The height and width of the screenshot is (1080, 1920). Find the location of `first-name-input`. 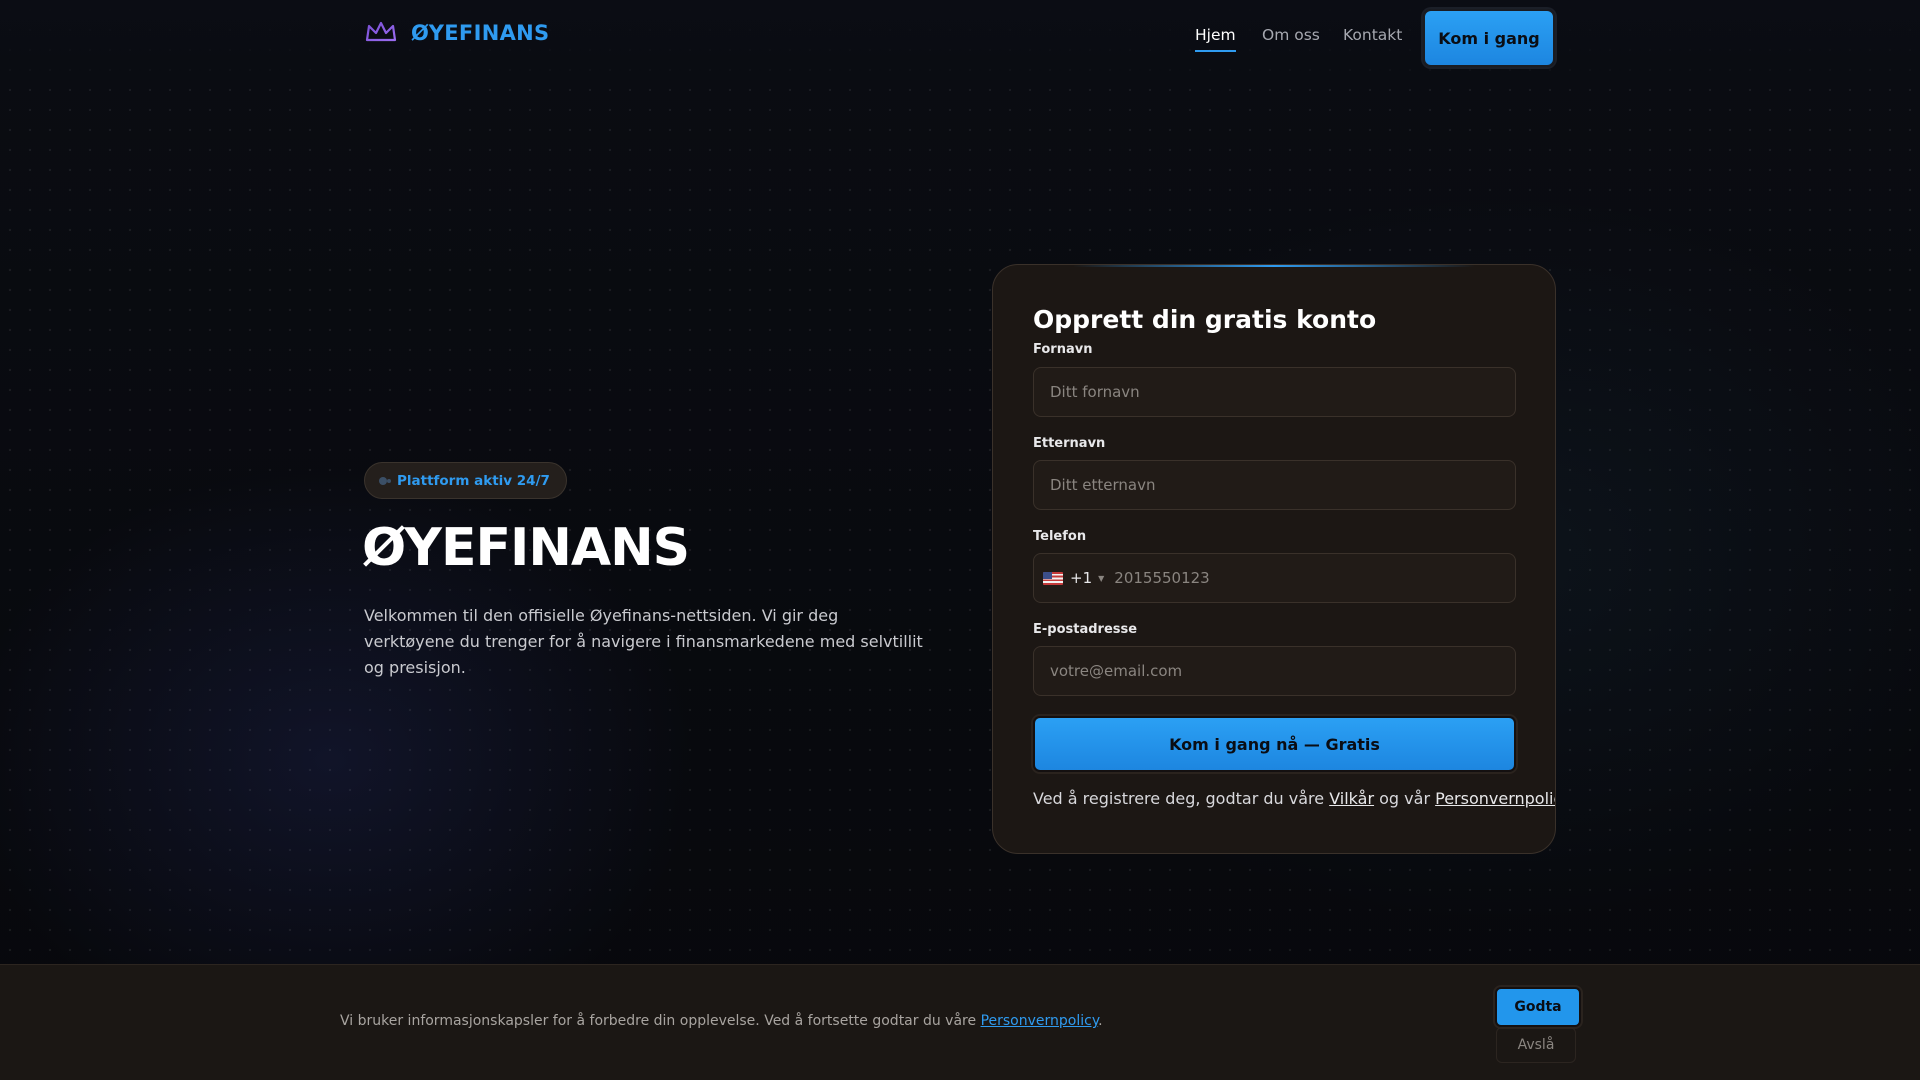

first-name-input is located at coordinates (1274, 392).